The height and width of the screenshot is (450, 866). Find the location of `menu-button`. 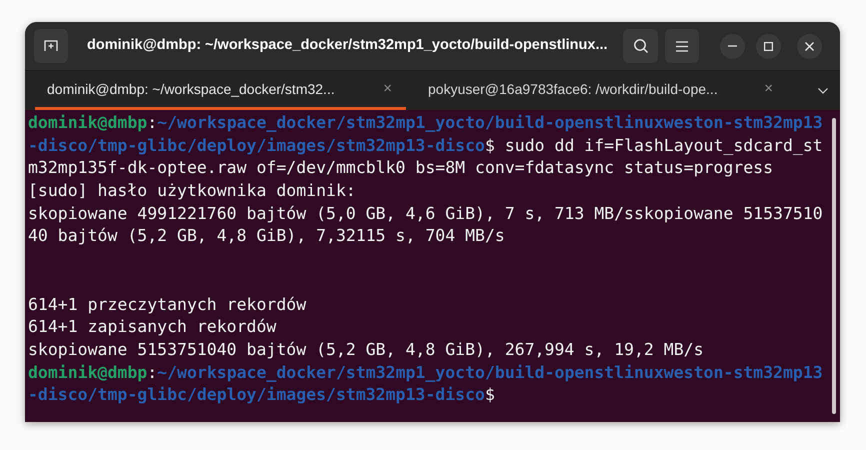

menu-button is located at coordinates (682, 46).